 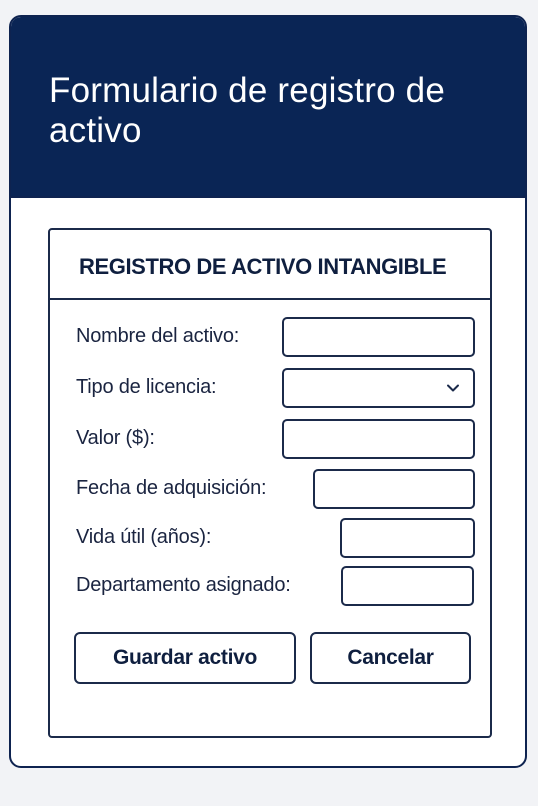 I want to click on asset-name-field, so click(x=378, y=337).